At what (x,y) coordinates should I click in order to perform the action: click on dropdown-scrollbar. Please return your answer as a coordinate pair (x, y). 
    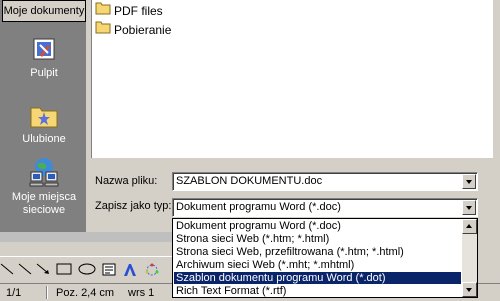
    Looking at the image, I should click on (469, 258).